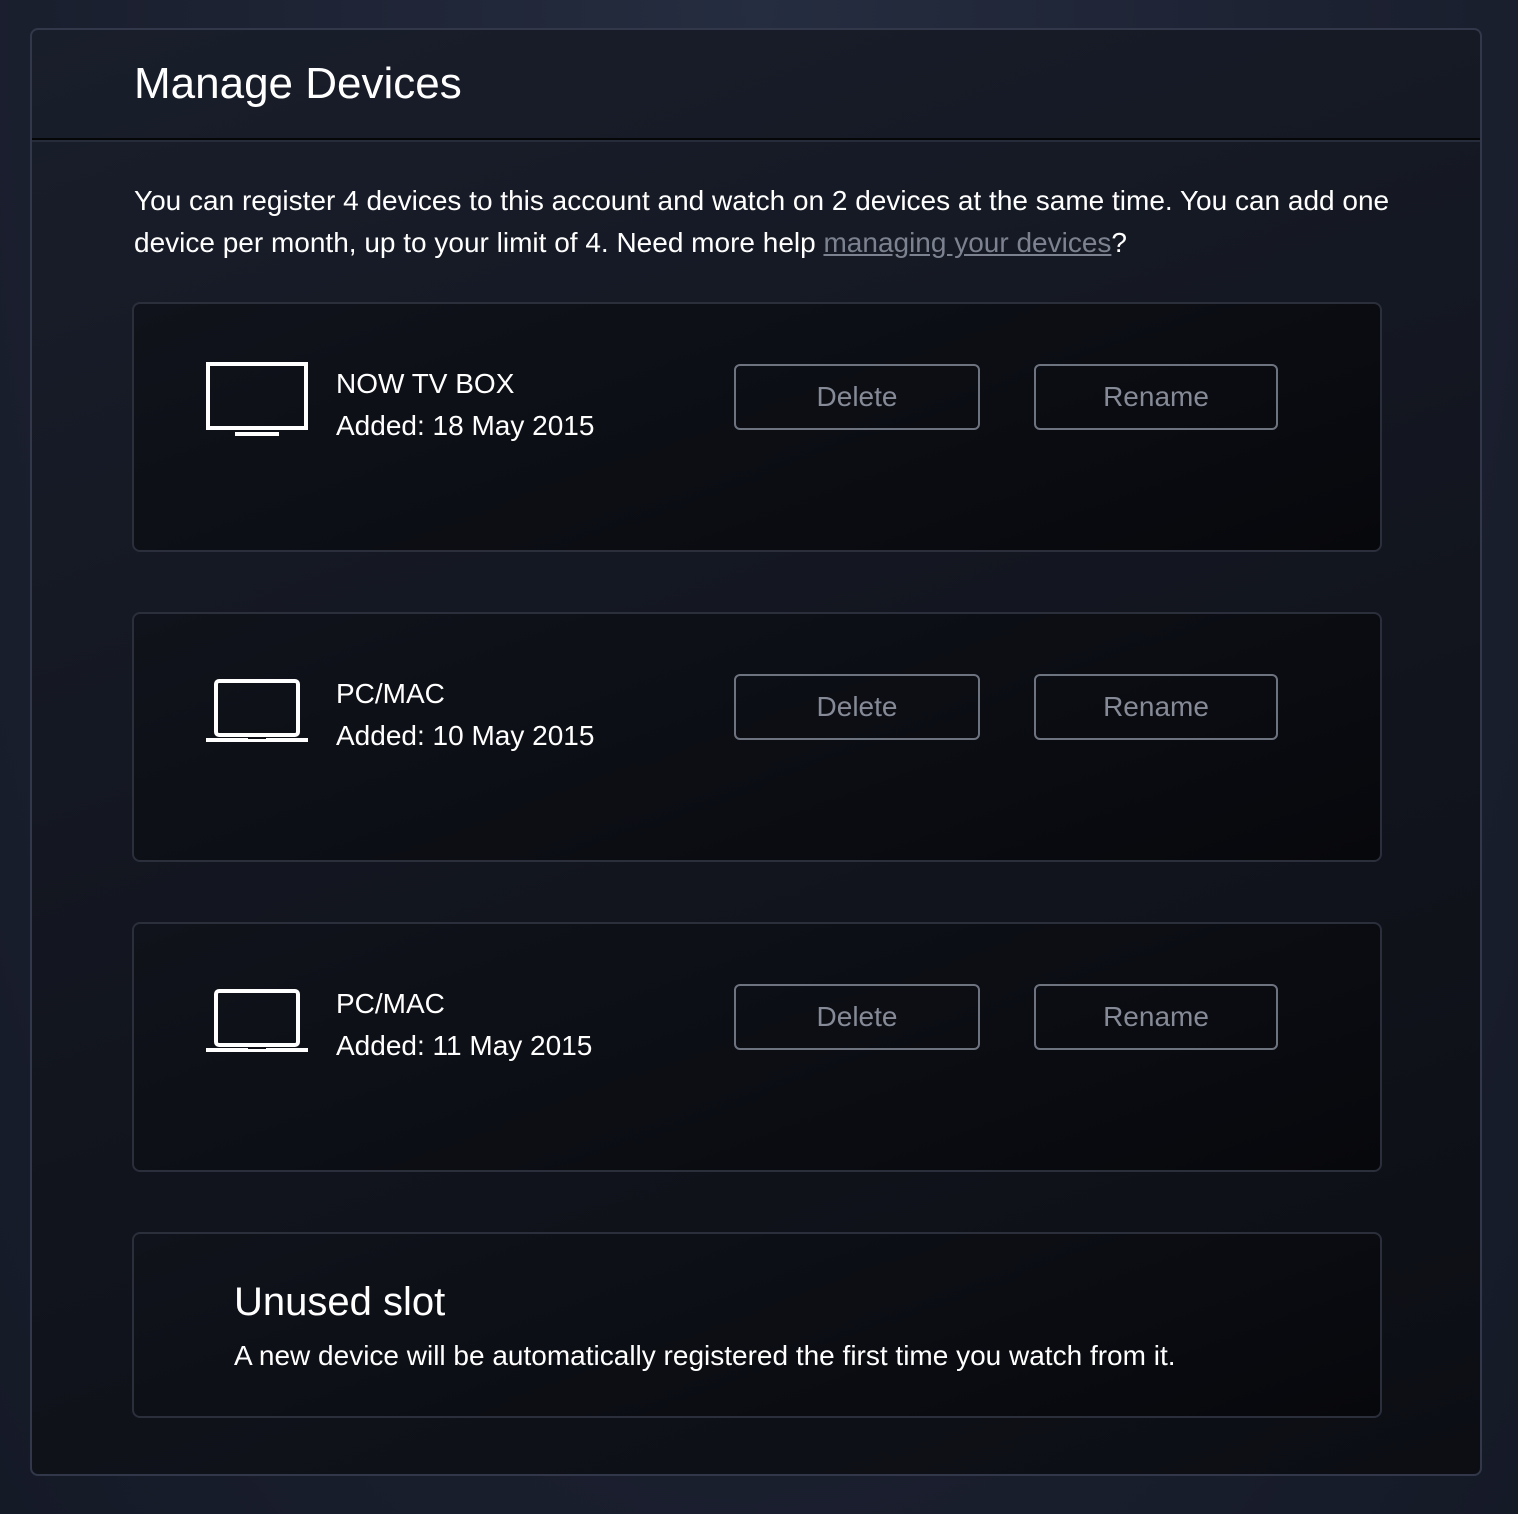  What do you see at coordinates (756, 85) in the screenshot?
I see `panel-header: Manage Devices` at bounding box center [756, 85].